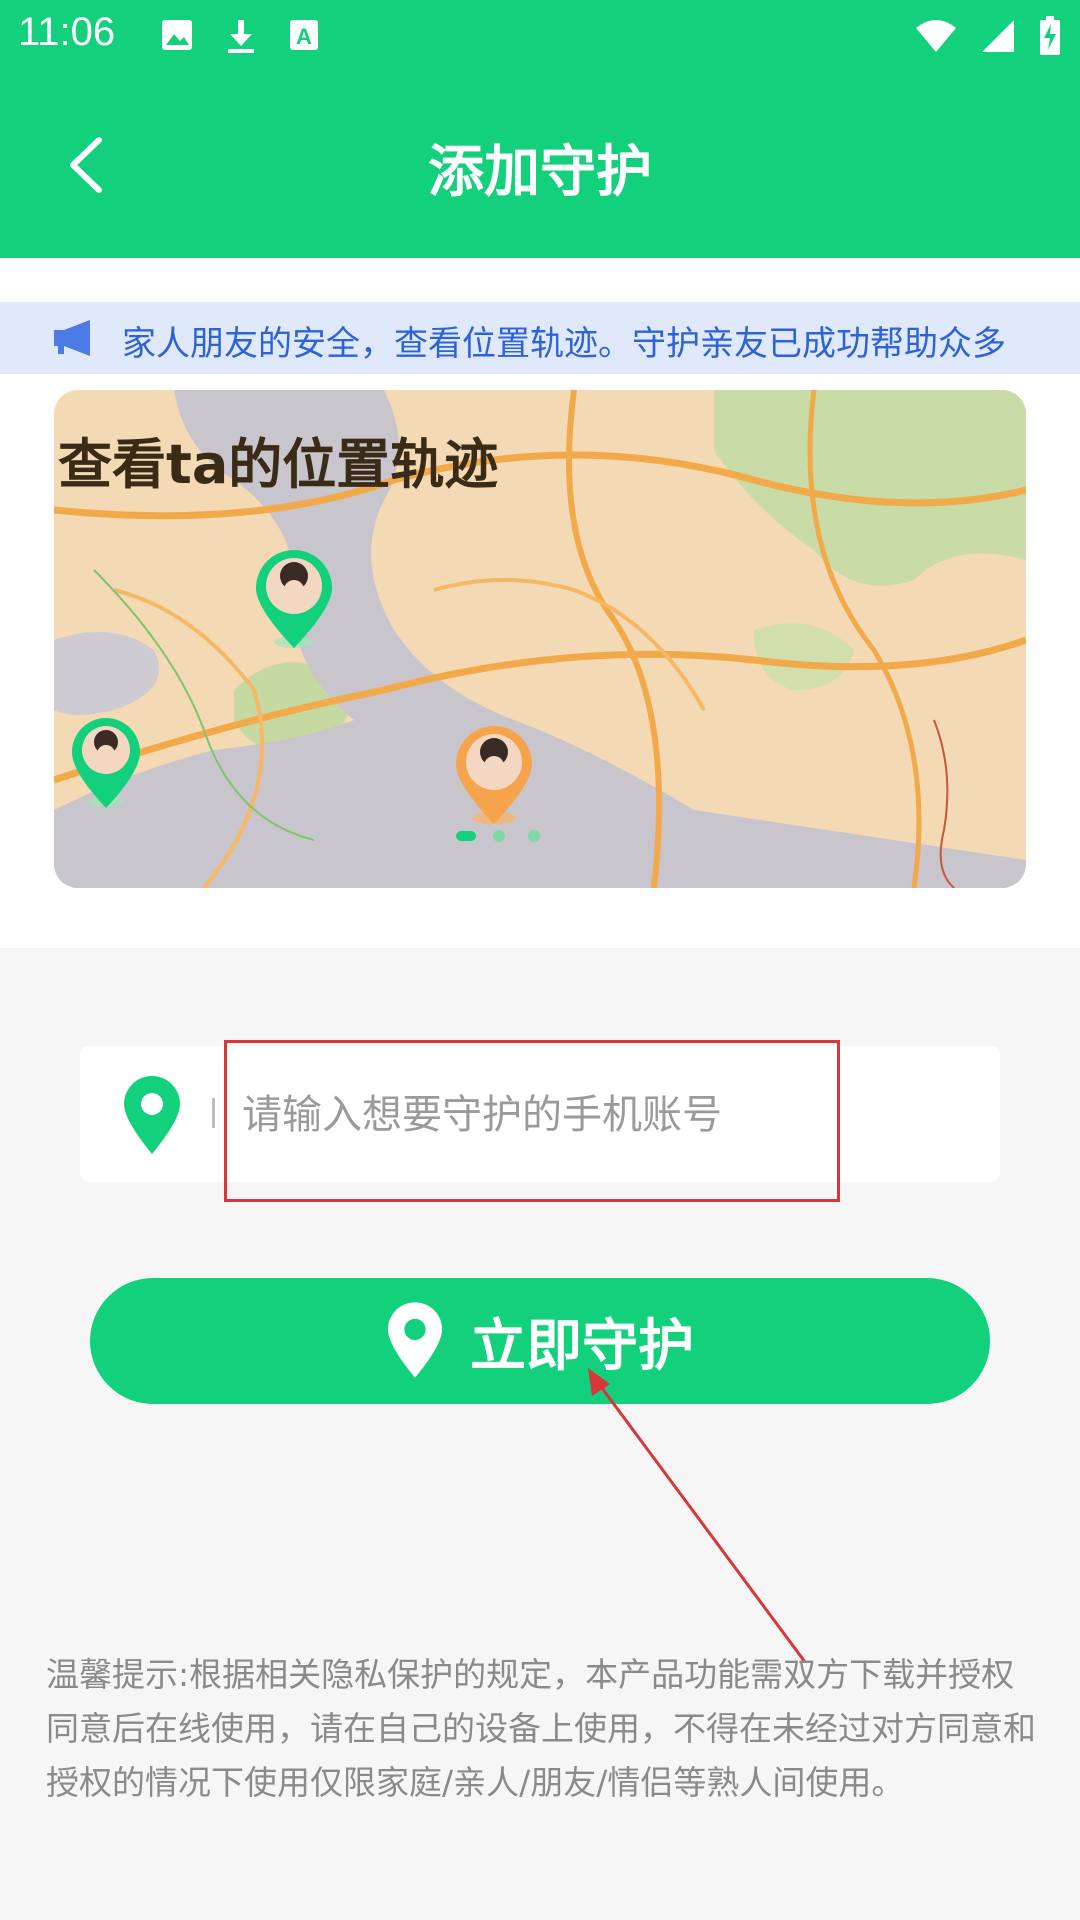 The height and width of the screenshot is (1920, 1080). I want to click on megaphone-icon, so click(72, 338).